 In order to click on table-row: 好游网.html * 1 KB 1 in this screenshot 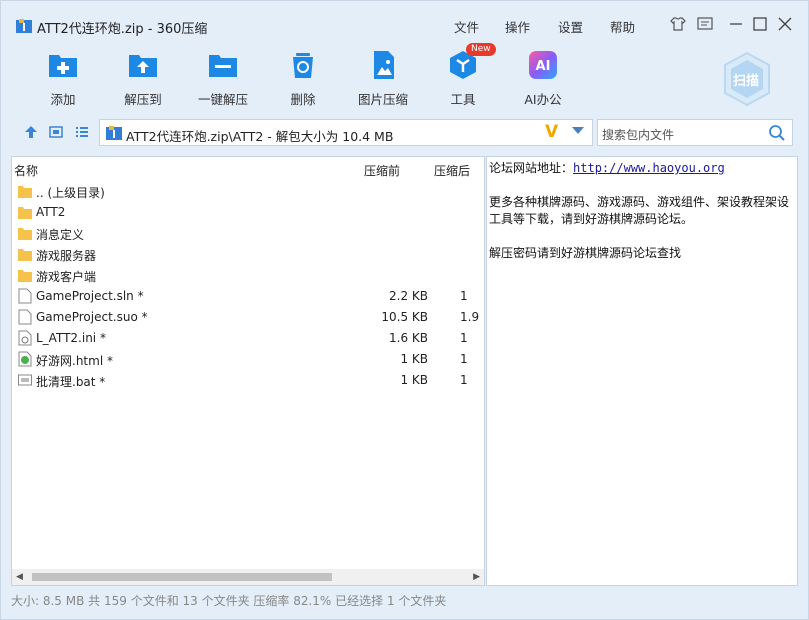, I will do `click(248, 359)`.